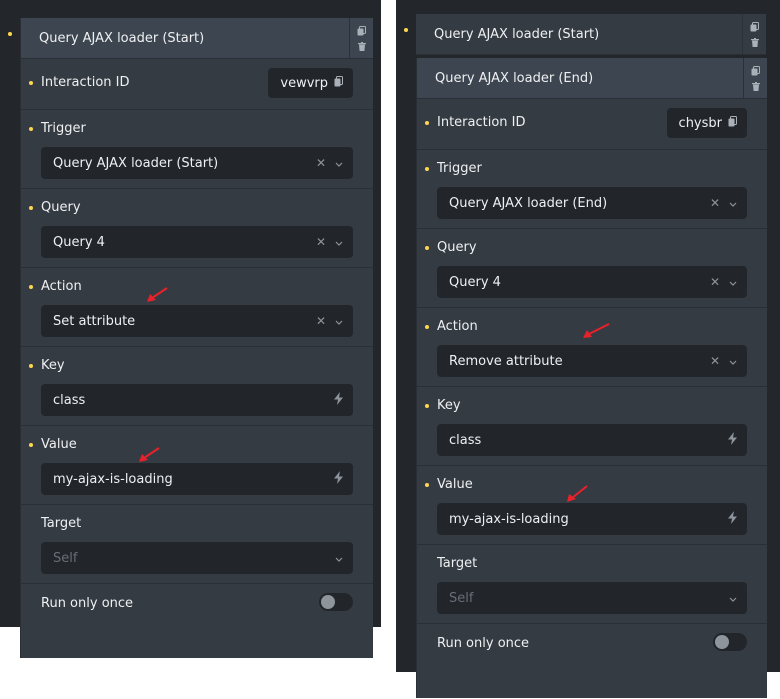 This screenshot has width=780, height=699. I want to click on trigger-value: Query AJAX loader (Start), so click(136, 163).